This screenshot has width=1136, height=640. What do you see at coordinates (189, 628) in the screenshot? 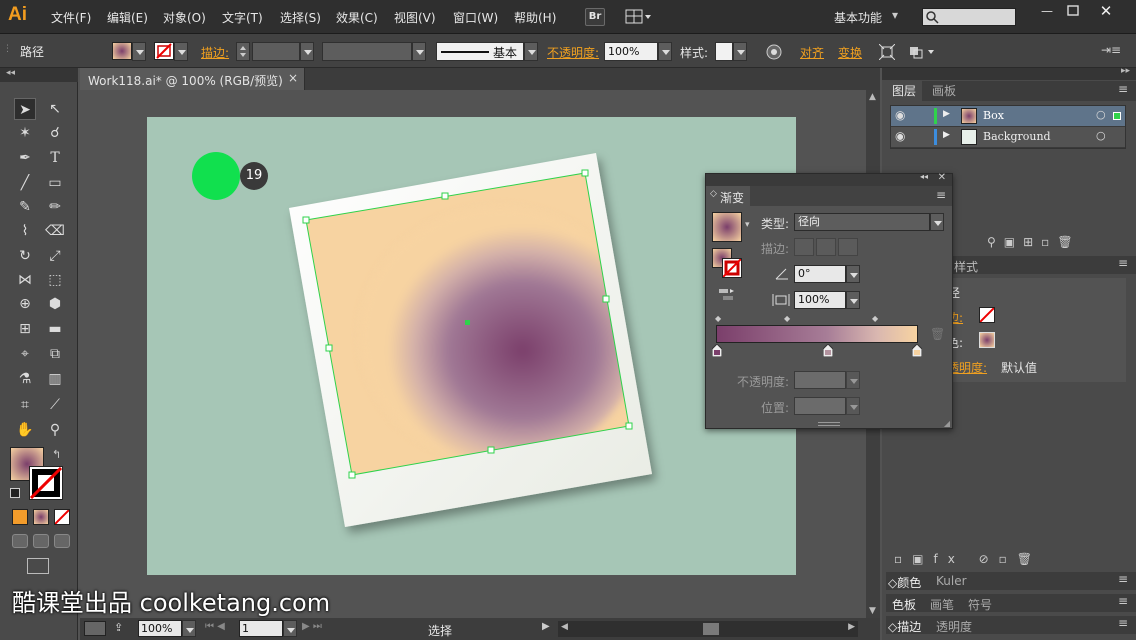
I see `zoom-dropdown` at bounding box center [189, 628].